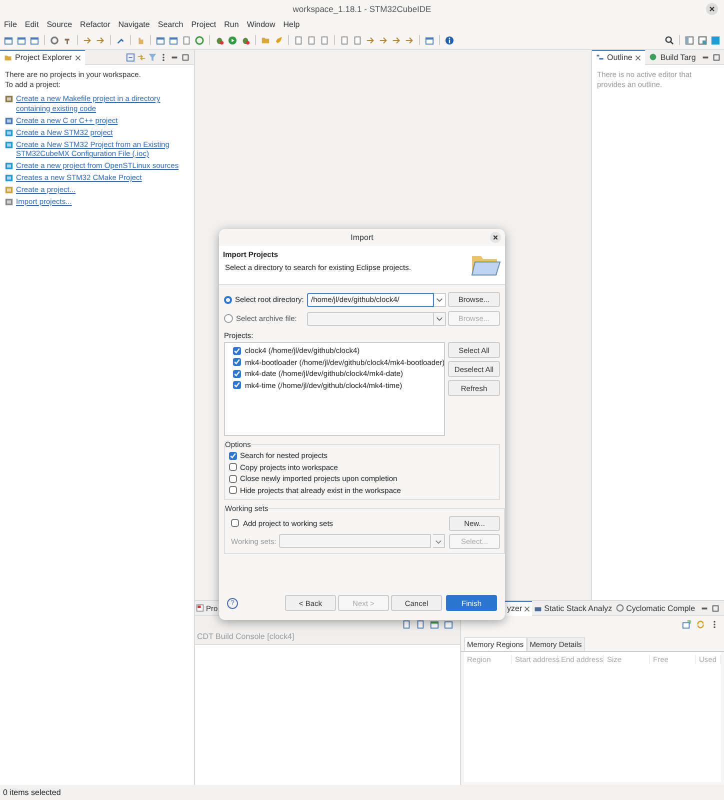 The width and height of the screenshot is (724, 800). I want to click on menu-item: Search, so click(171, 24).